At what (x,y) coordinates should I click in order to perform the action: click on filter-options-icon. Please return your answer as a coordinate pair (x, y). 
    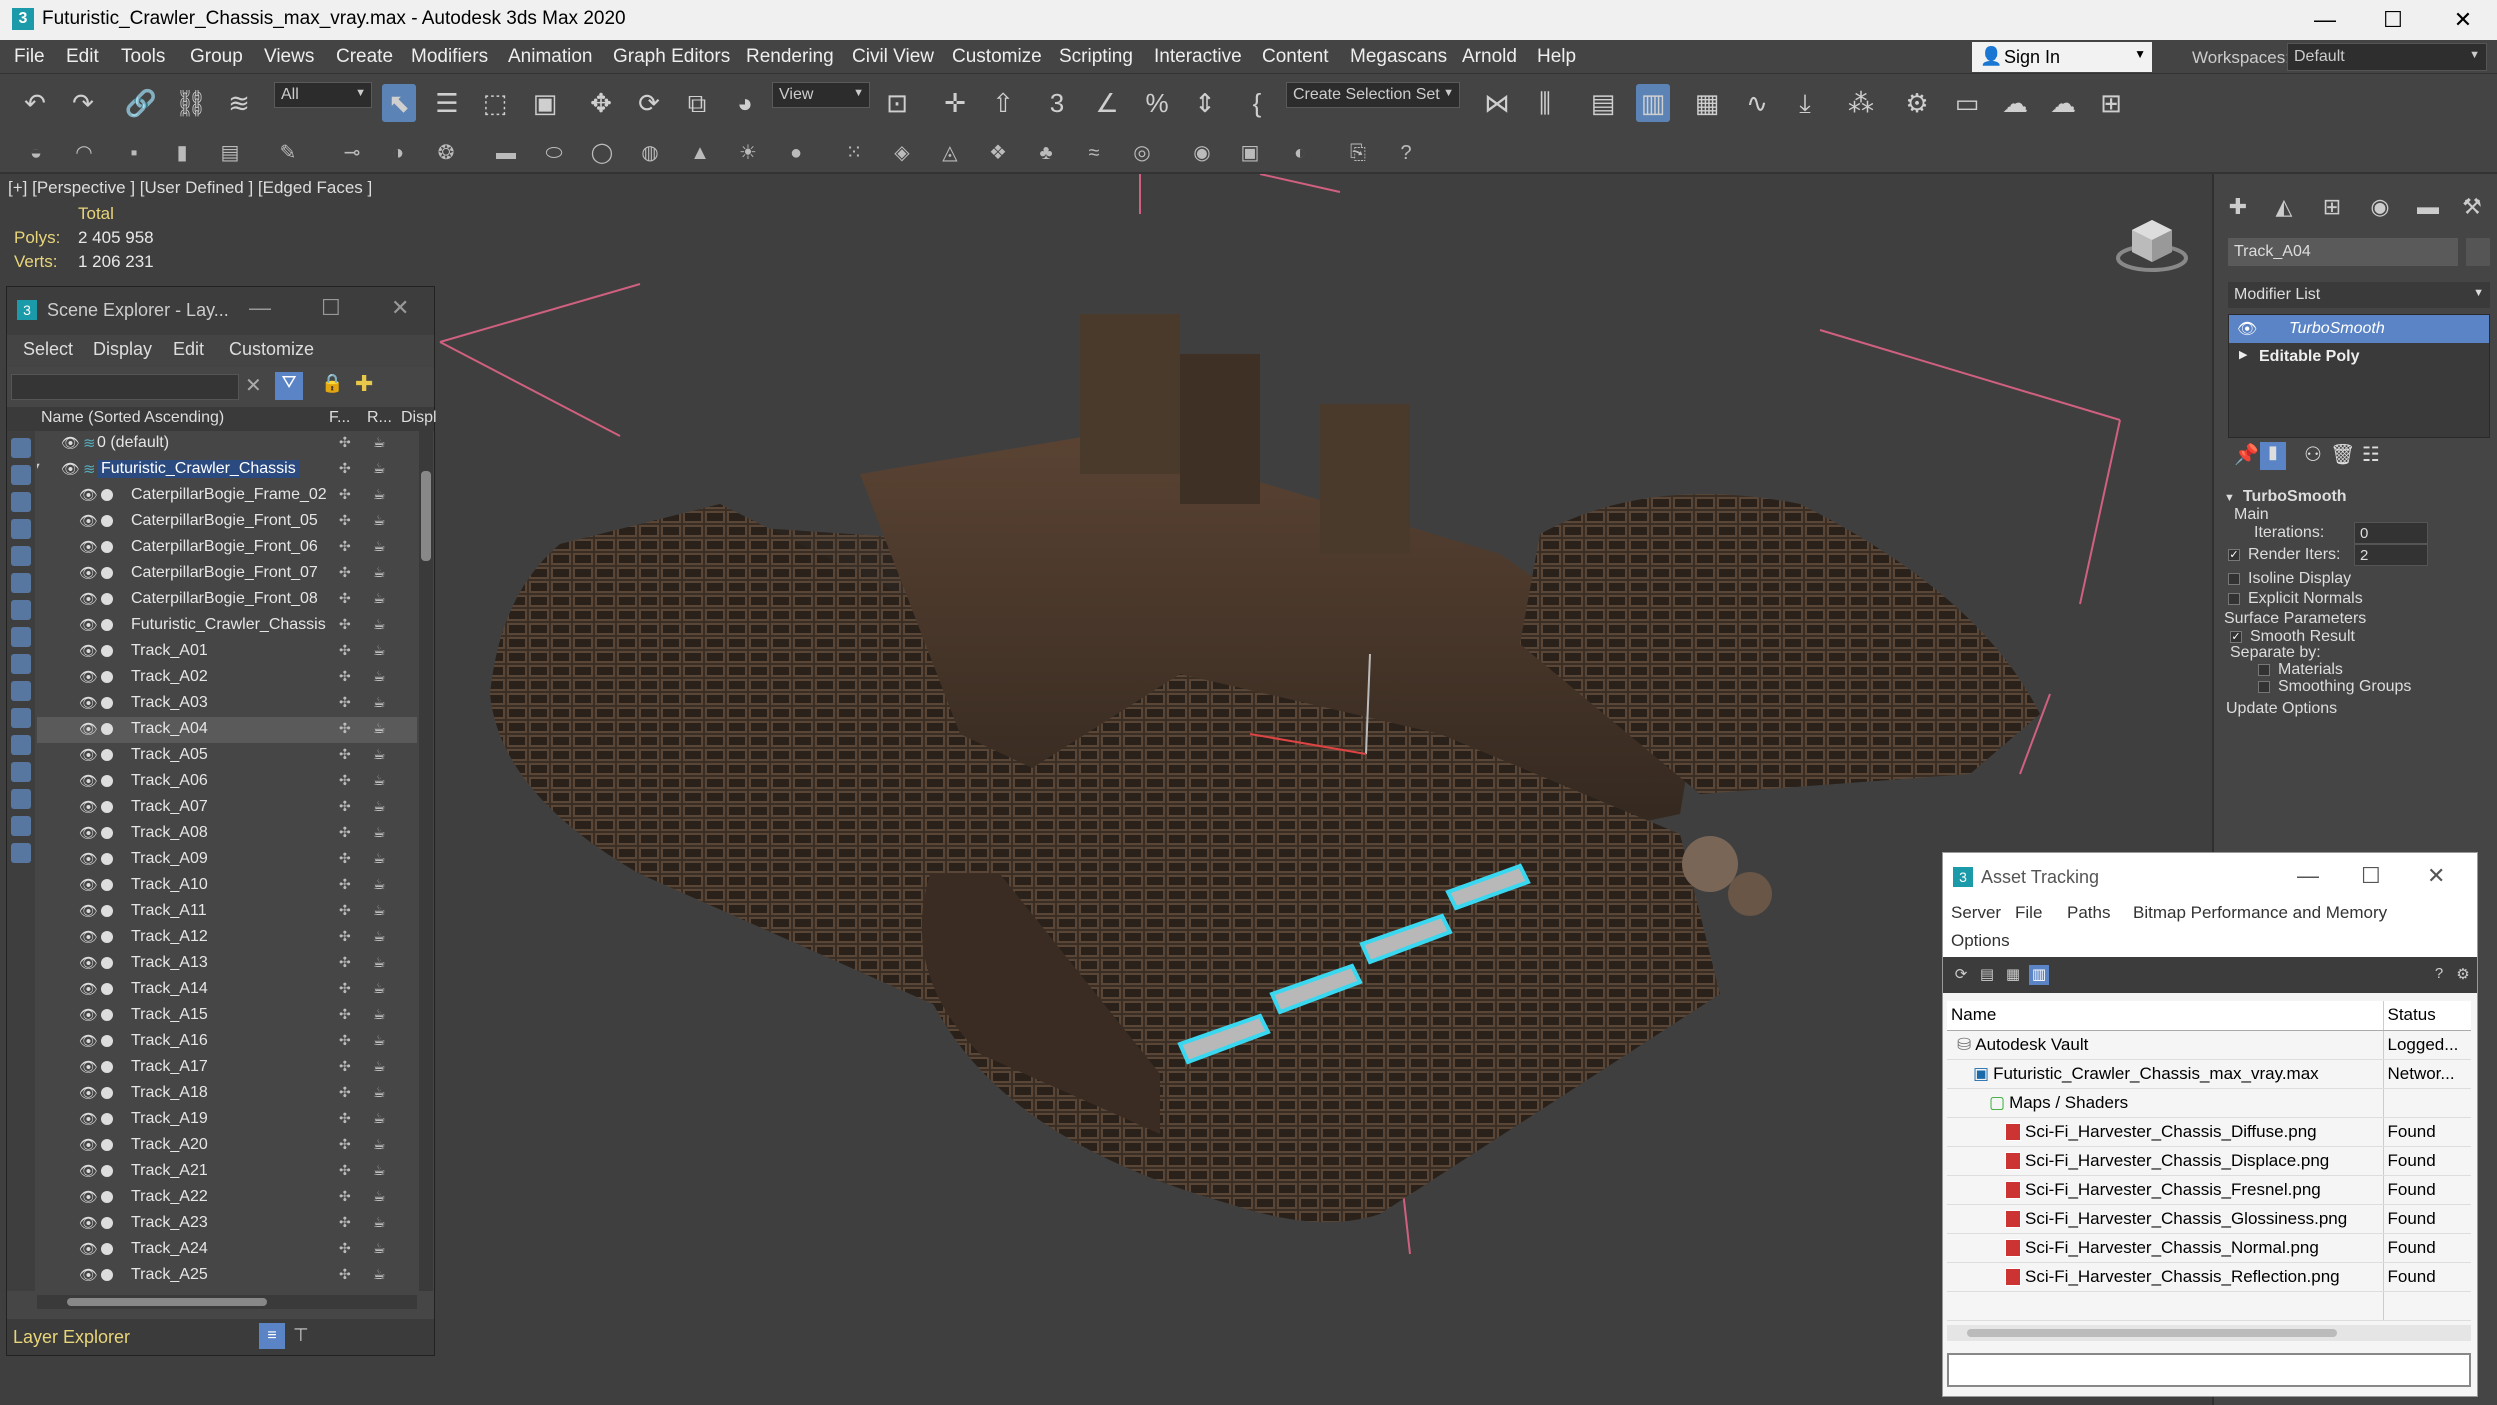
    Looking at the image, I should click on (21, 853).